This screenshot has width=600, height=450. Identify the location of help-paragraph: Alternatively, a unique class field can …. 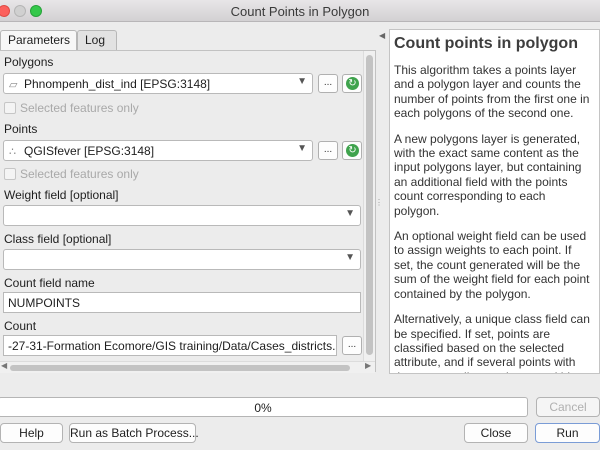
(492, 342).